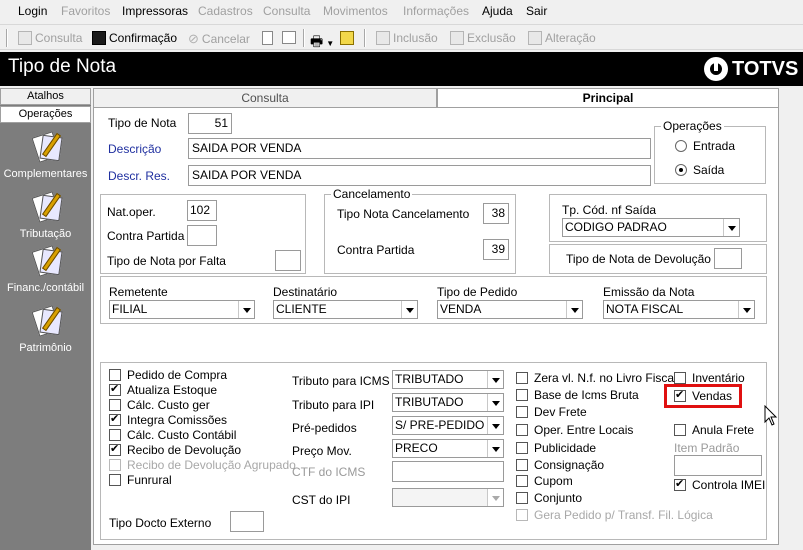  I want to click on copy-button, so click(289, 37).